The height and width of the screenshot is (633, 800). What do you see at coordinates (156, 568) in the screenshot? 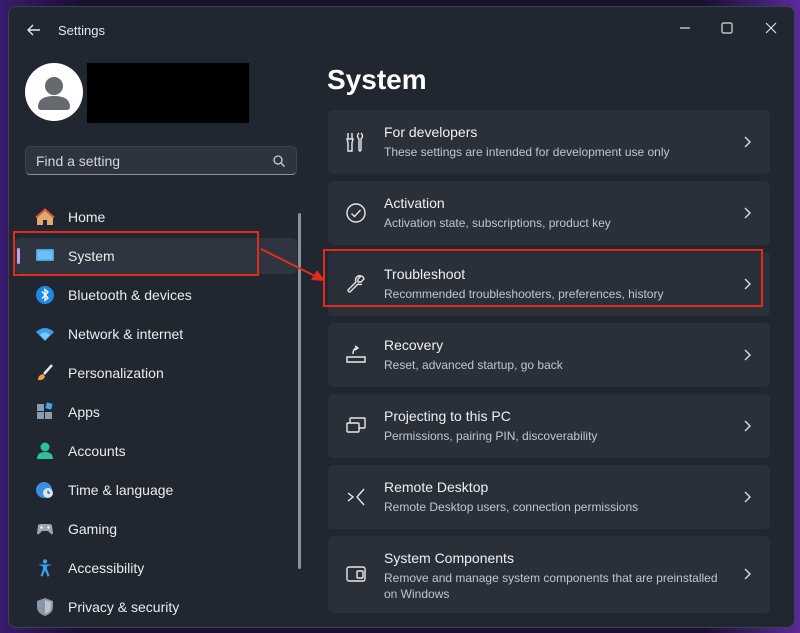
I see `sidebar-item-accessibility: Accessibility` at bounding box center [156, 568].